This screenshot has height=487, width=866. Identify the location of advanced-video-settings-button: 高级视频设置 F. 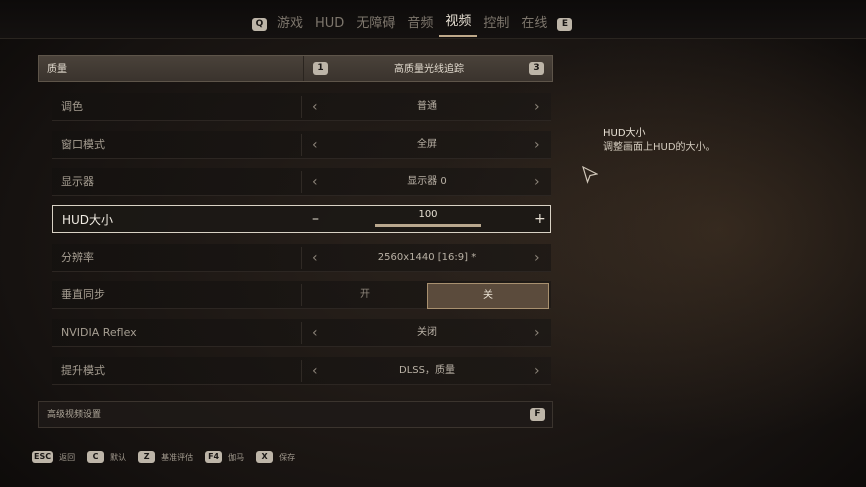
(295, 414).